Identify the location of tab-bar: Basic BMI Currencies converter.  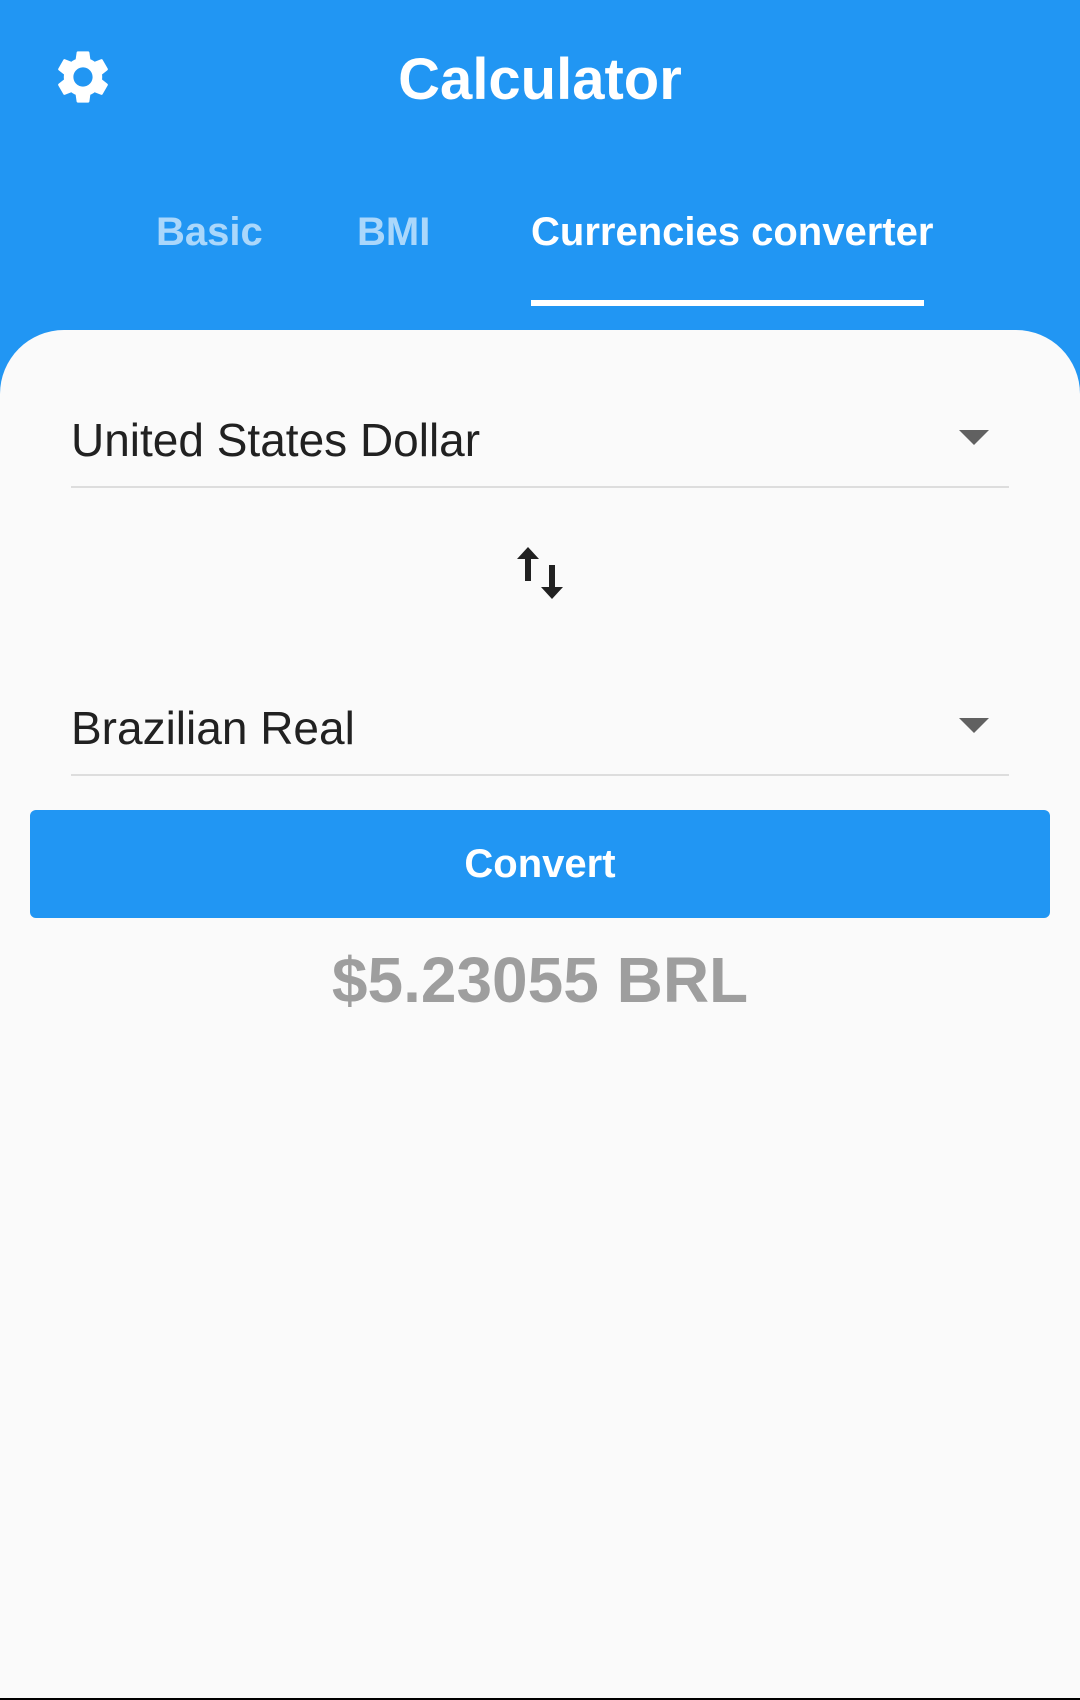
(540, 255).